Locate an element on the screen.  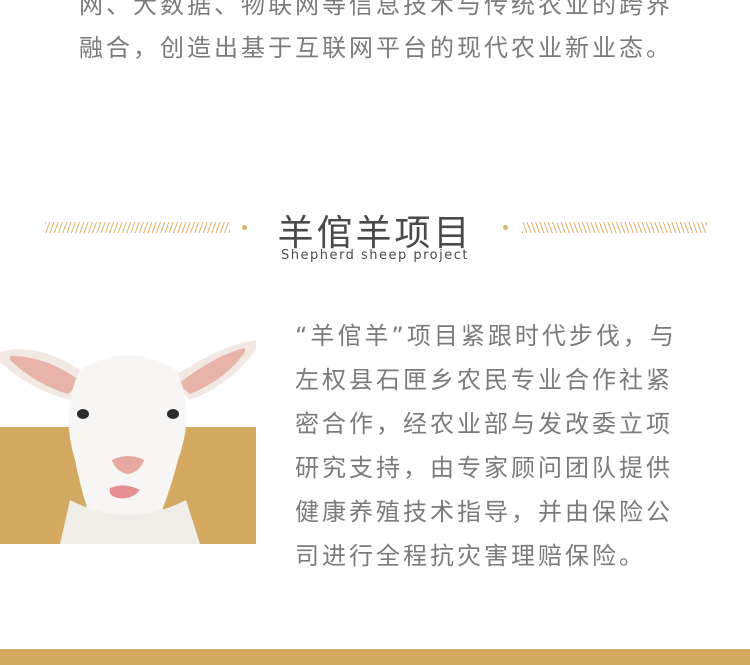
goat-eye-right is located at coordinates (173, 414).